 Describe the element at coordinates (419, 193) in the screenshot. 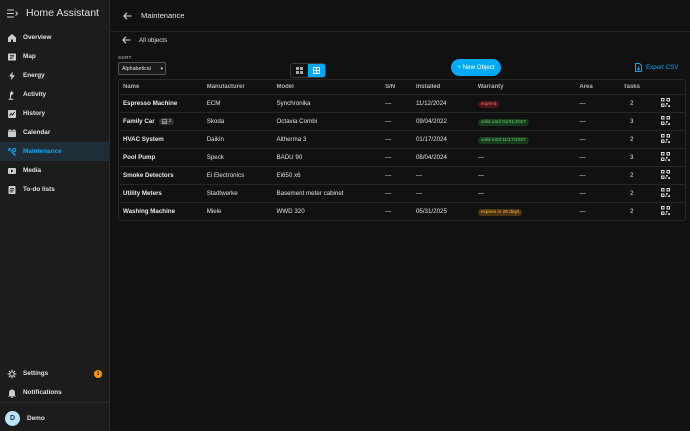

I see `cell-installed: —` at that location.